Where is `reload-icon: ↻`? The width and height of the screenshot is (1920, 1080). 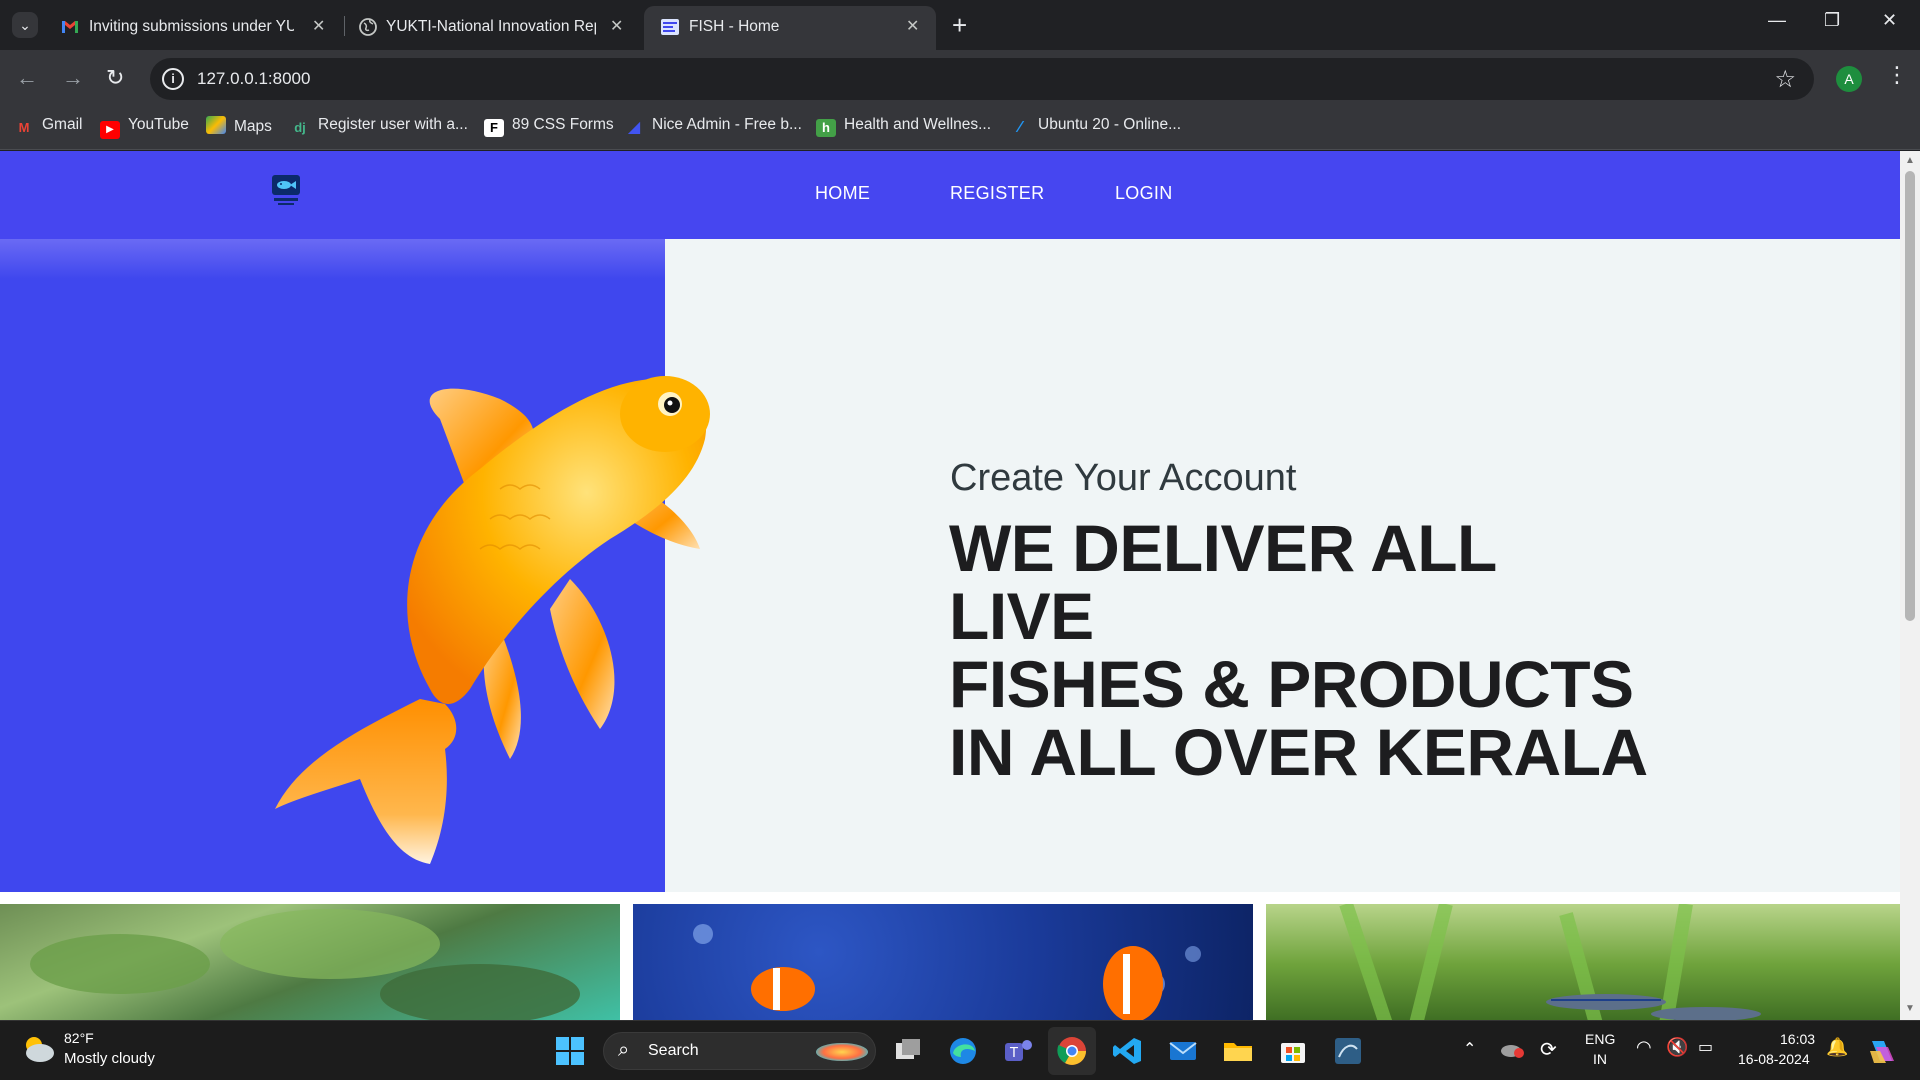
reload-icon: ↻ is located at coordinates (115, 78).